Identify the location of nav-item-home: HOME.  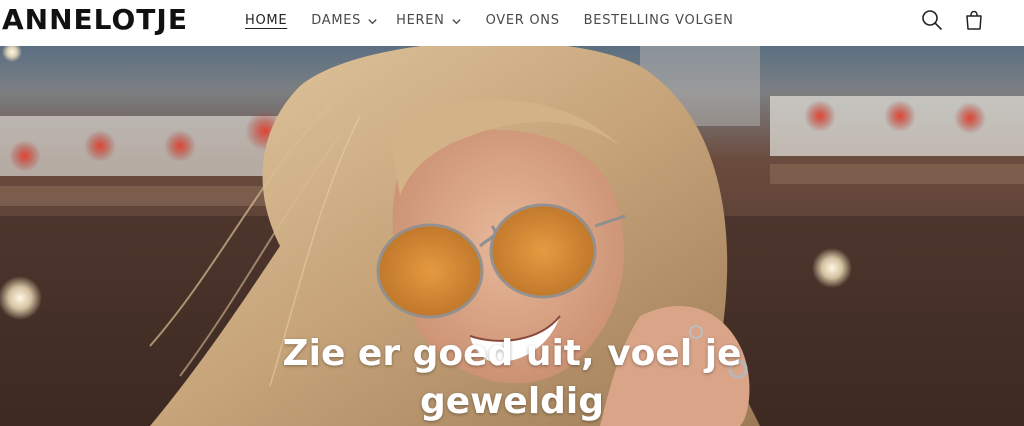
(266, 20).